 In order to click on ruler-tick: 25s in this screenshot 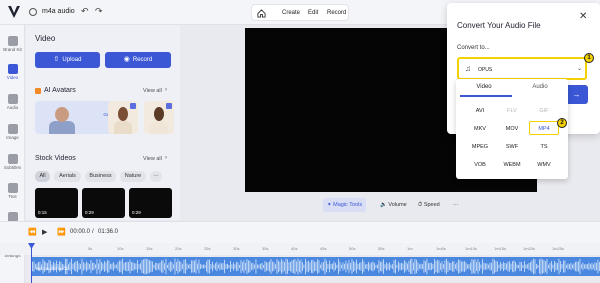, I will do `click(207, 248)`.